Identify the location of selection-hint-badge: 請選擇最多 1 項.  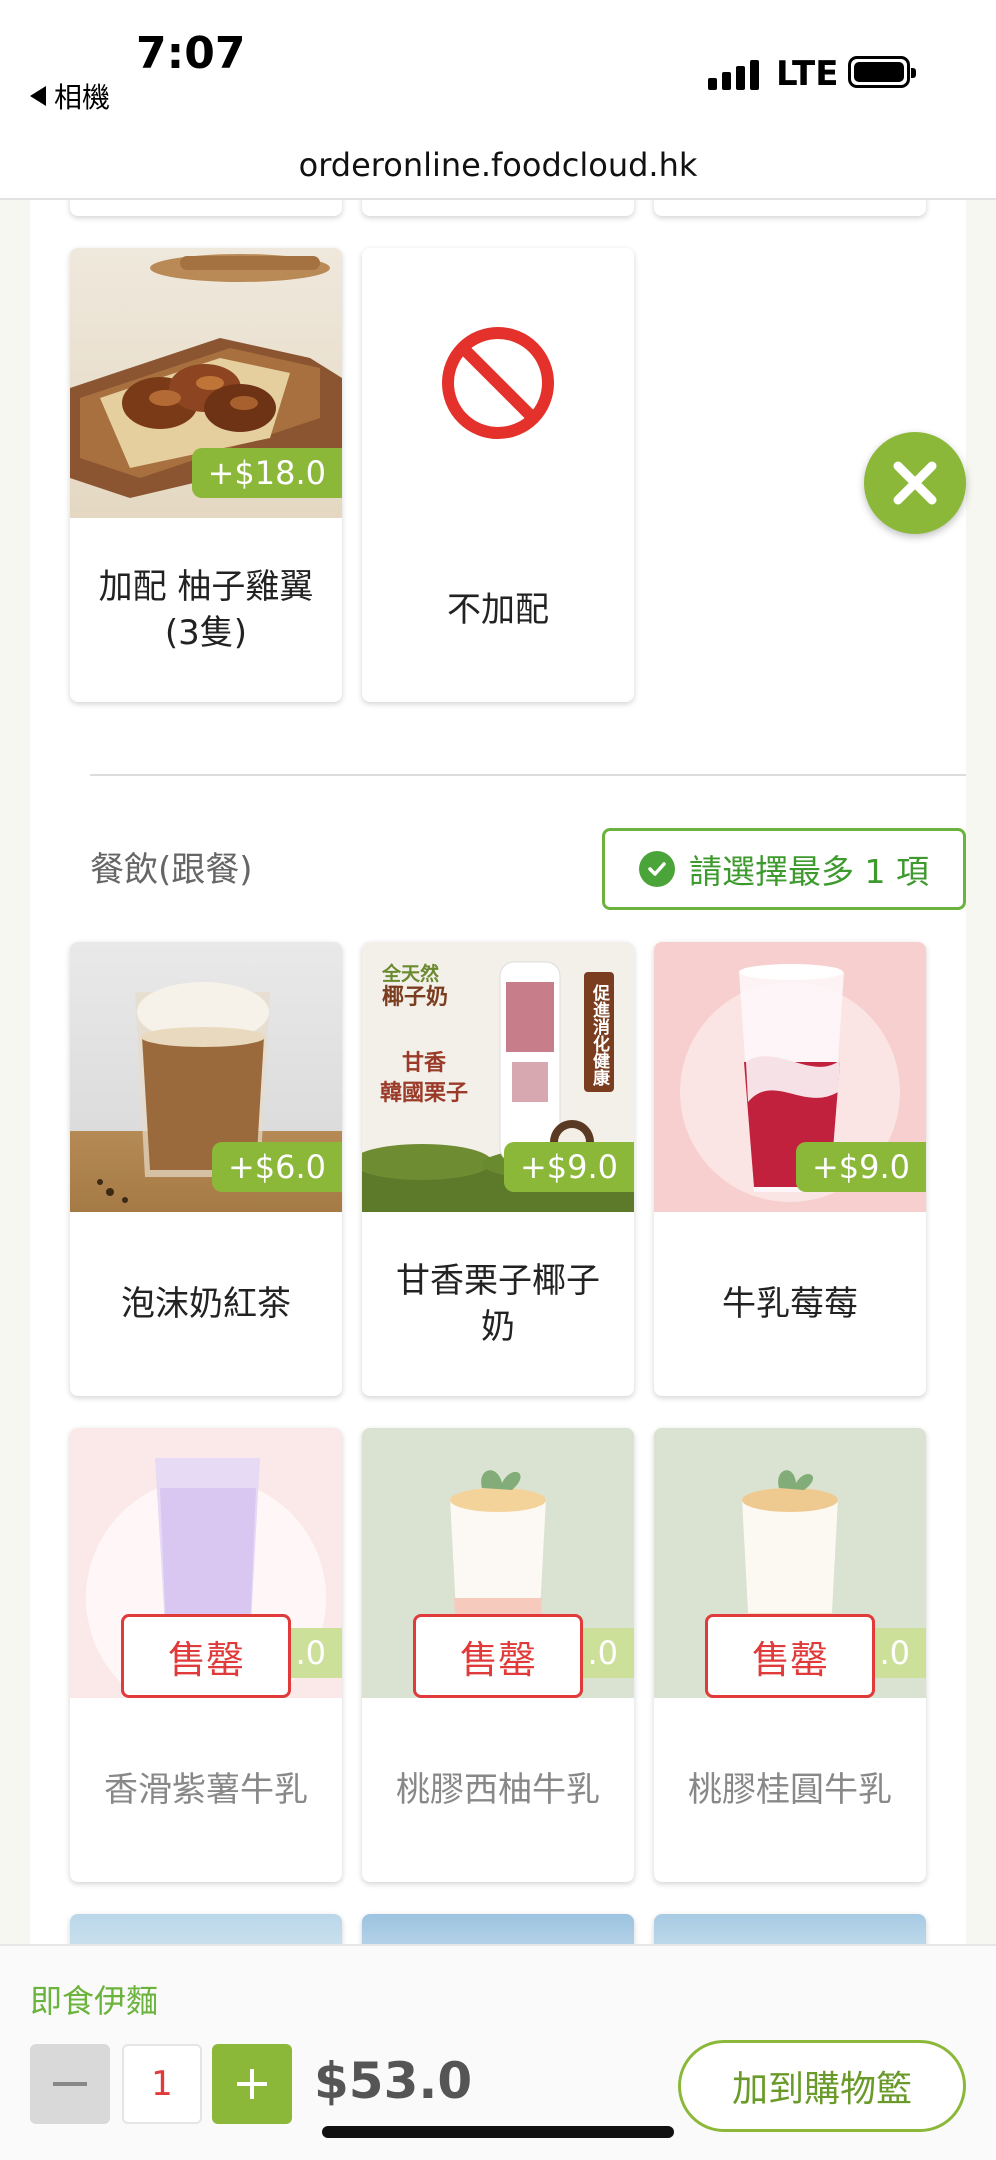
(784, 869).